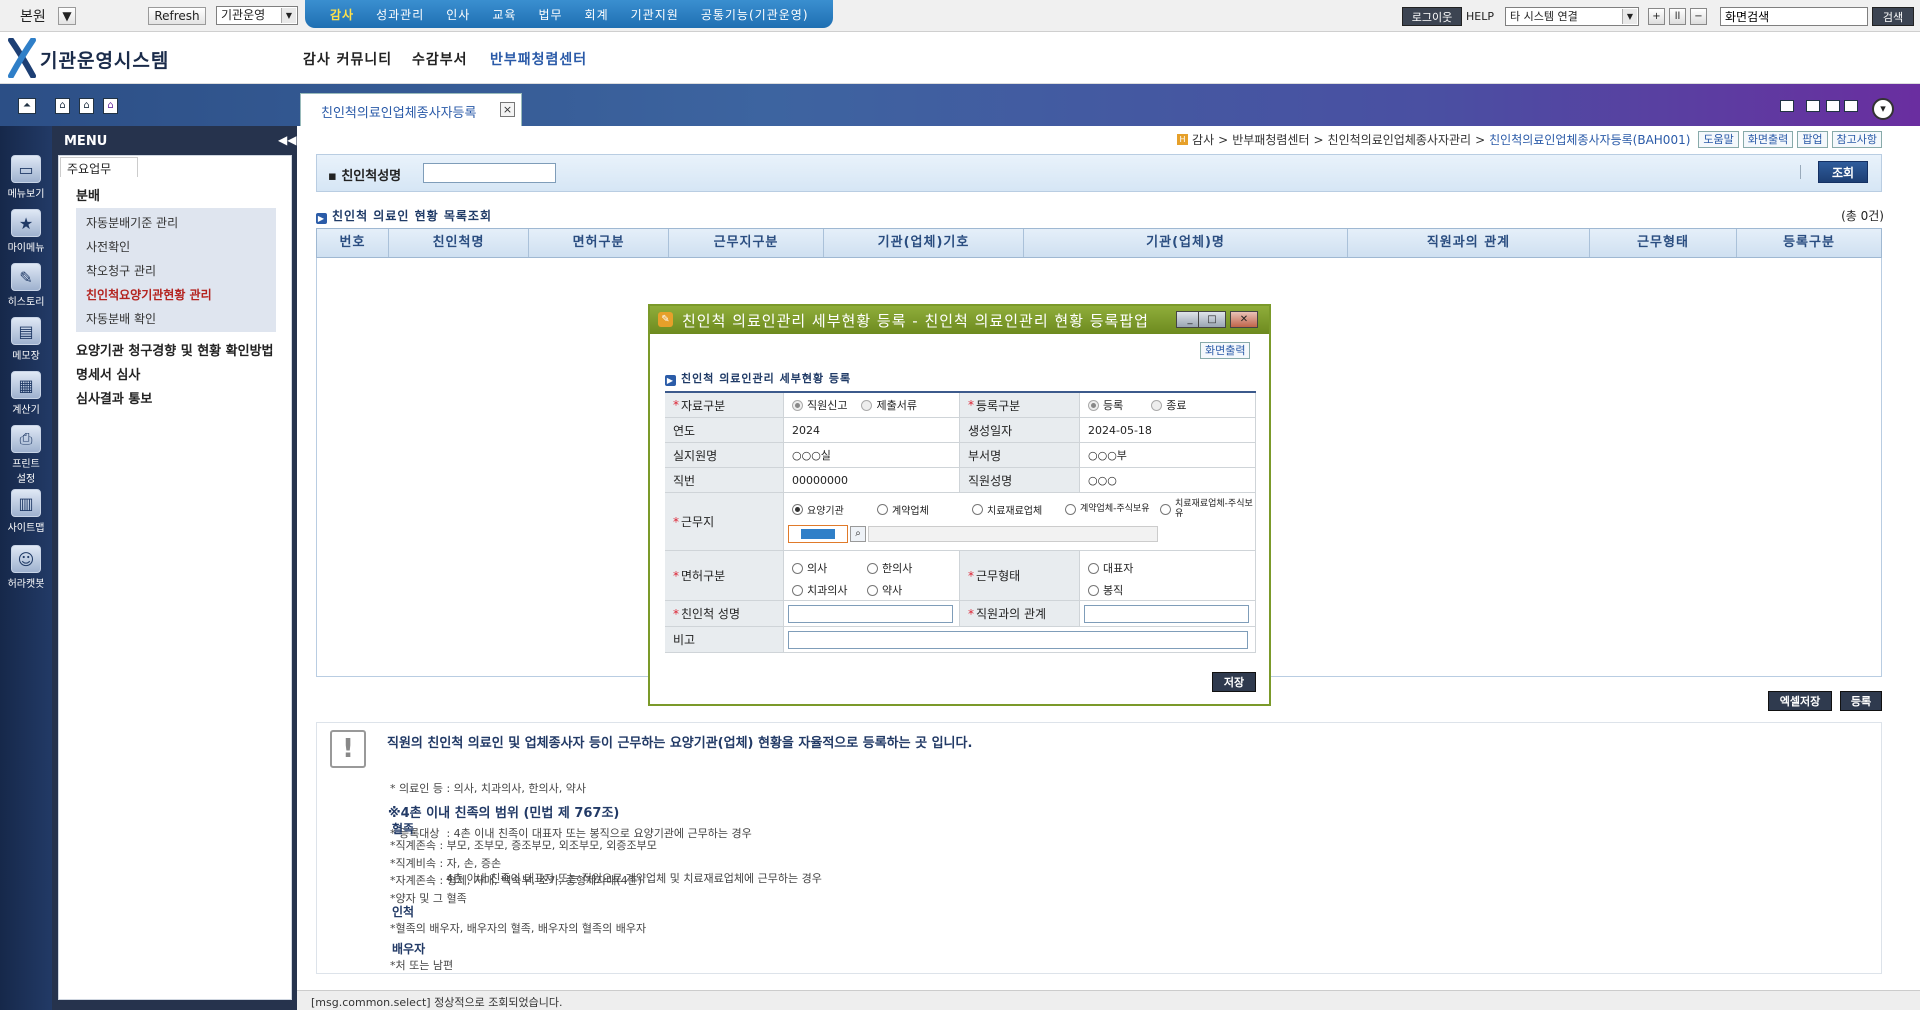 This screenshot has height=1010, width=1920. I want to click on menu-item-relative-institution: 친인척요양기관현황 관리, so click(149, 294).